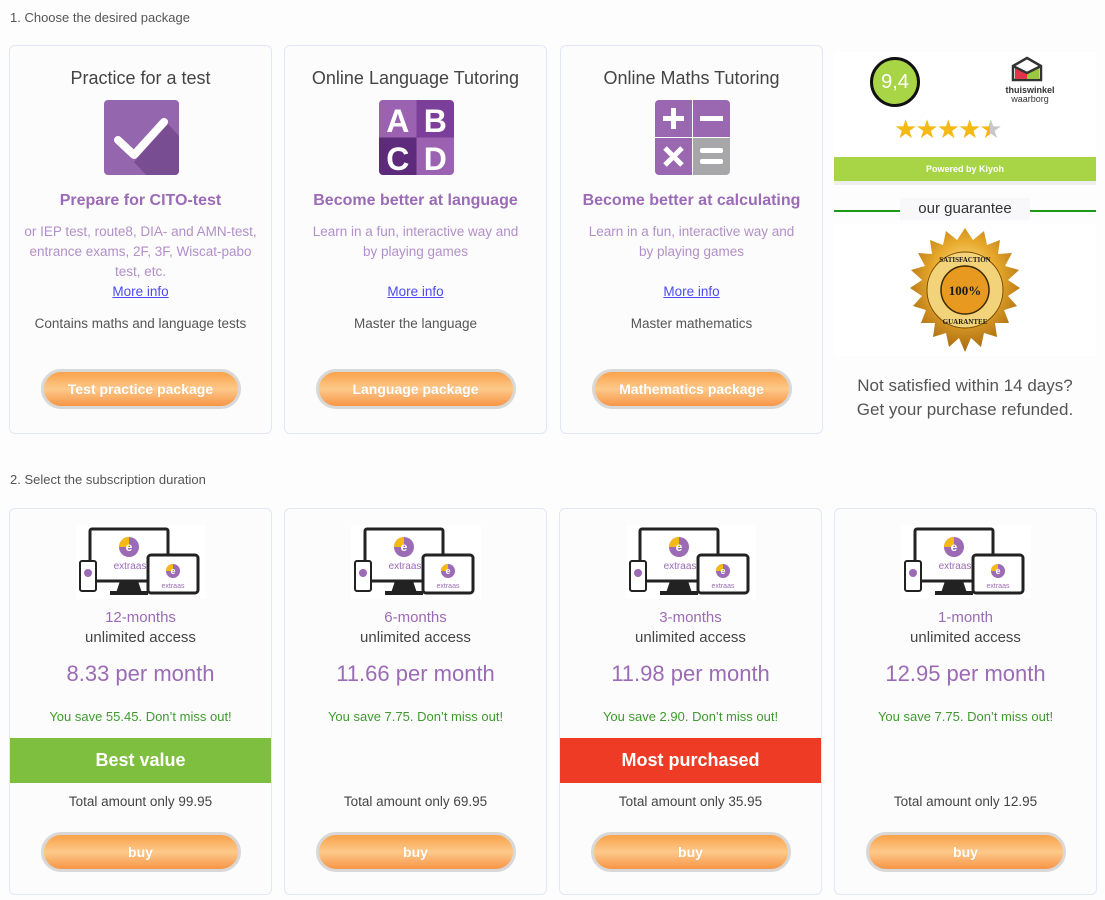 This screenshot has height=900, width=1105. I want to click on subscription-badge: Best value, so click(140, 760).